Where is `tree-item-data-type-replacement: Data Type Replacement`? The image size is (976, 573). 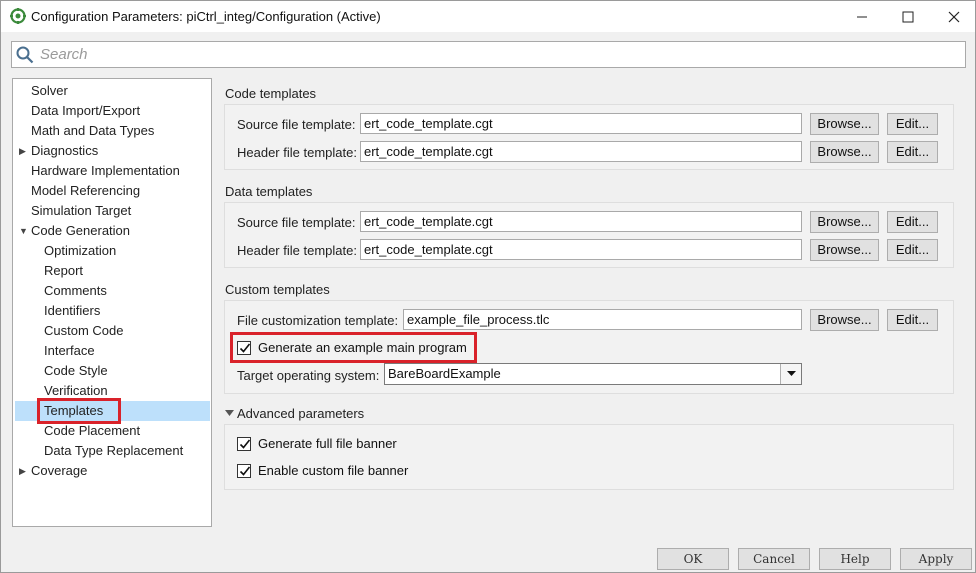 tree-item-data-type-replacement: Data Type Replacement is located at coordinates (113, 451).